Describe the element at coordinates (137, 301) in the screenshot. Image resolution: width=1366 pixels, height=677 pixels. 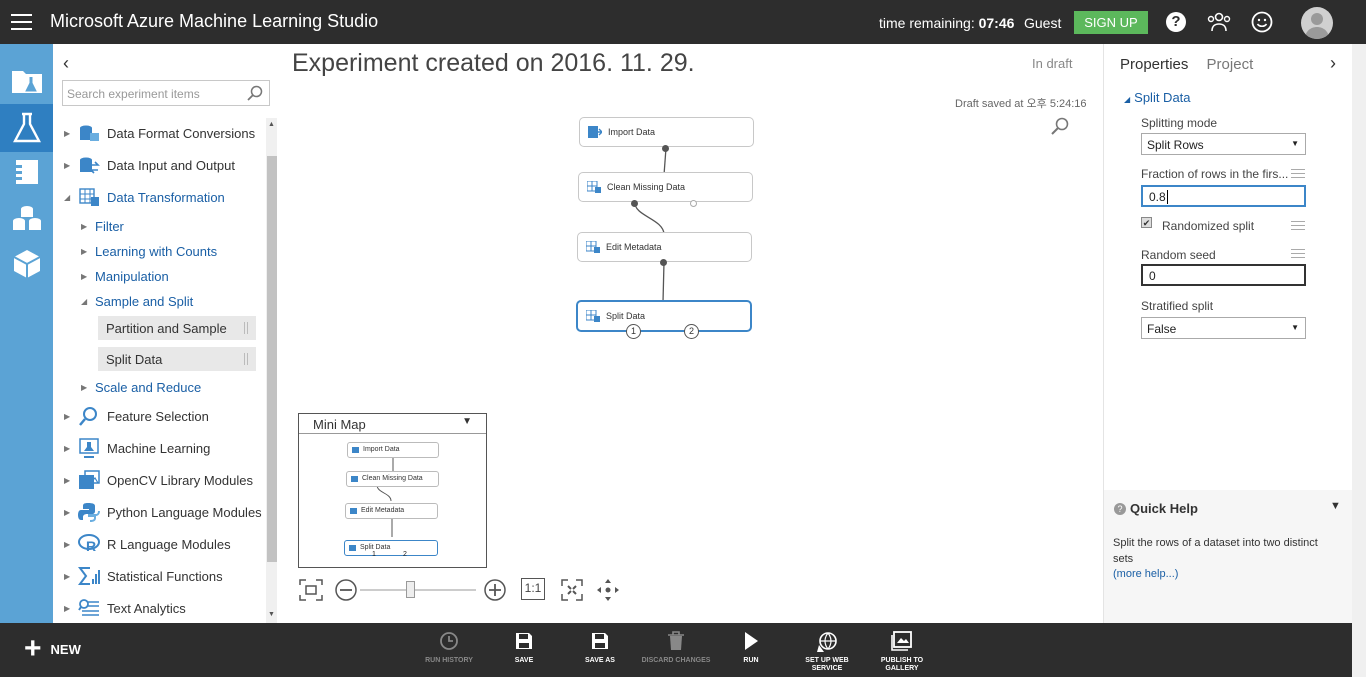
I see `tree-item-sample-and-split: ◢ Sample and Split` at that location.